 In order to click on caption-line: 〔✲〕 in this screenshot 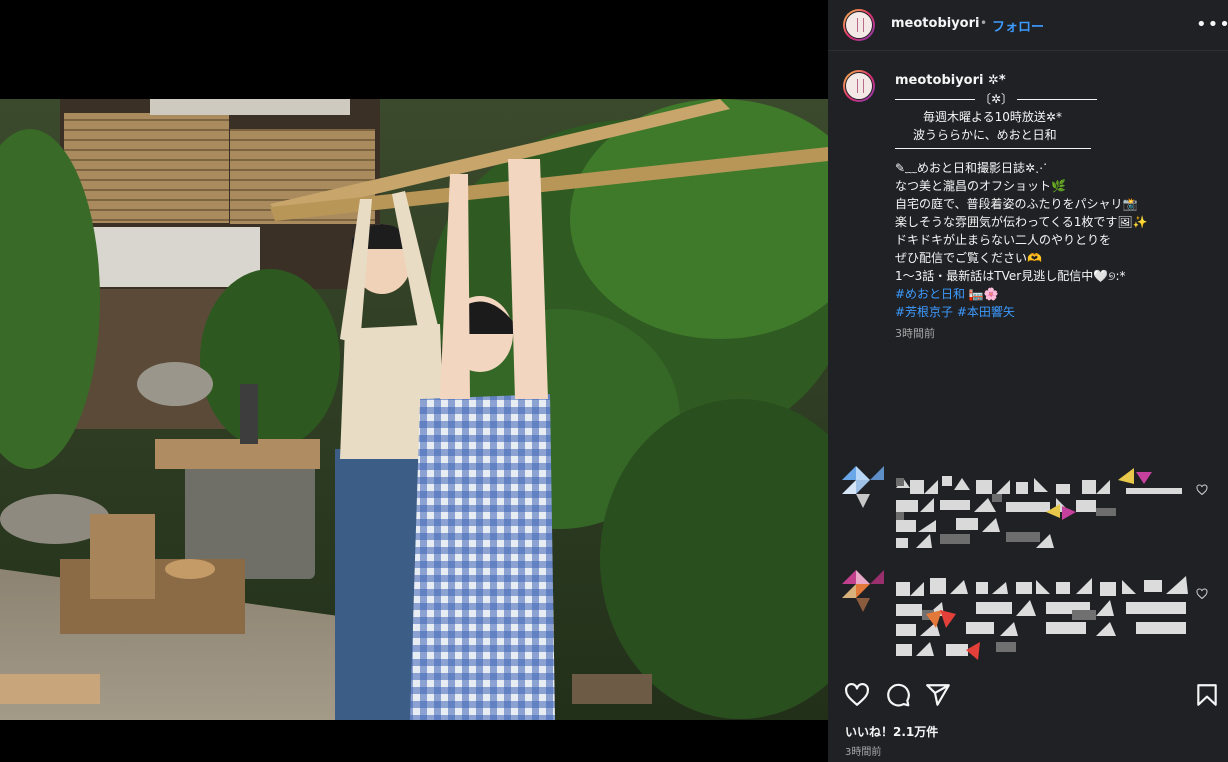, I will do `click(996, 99)`.